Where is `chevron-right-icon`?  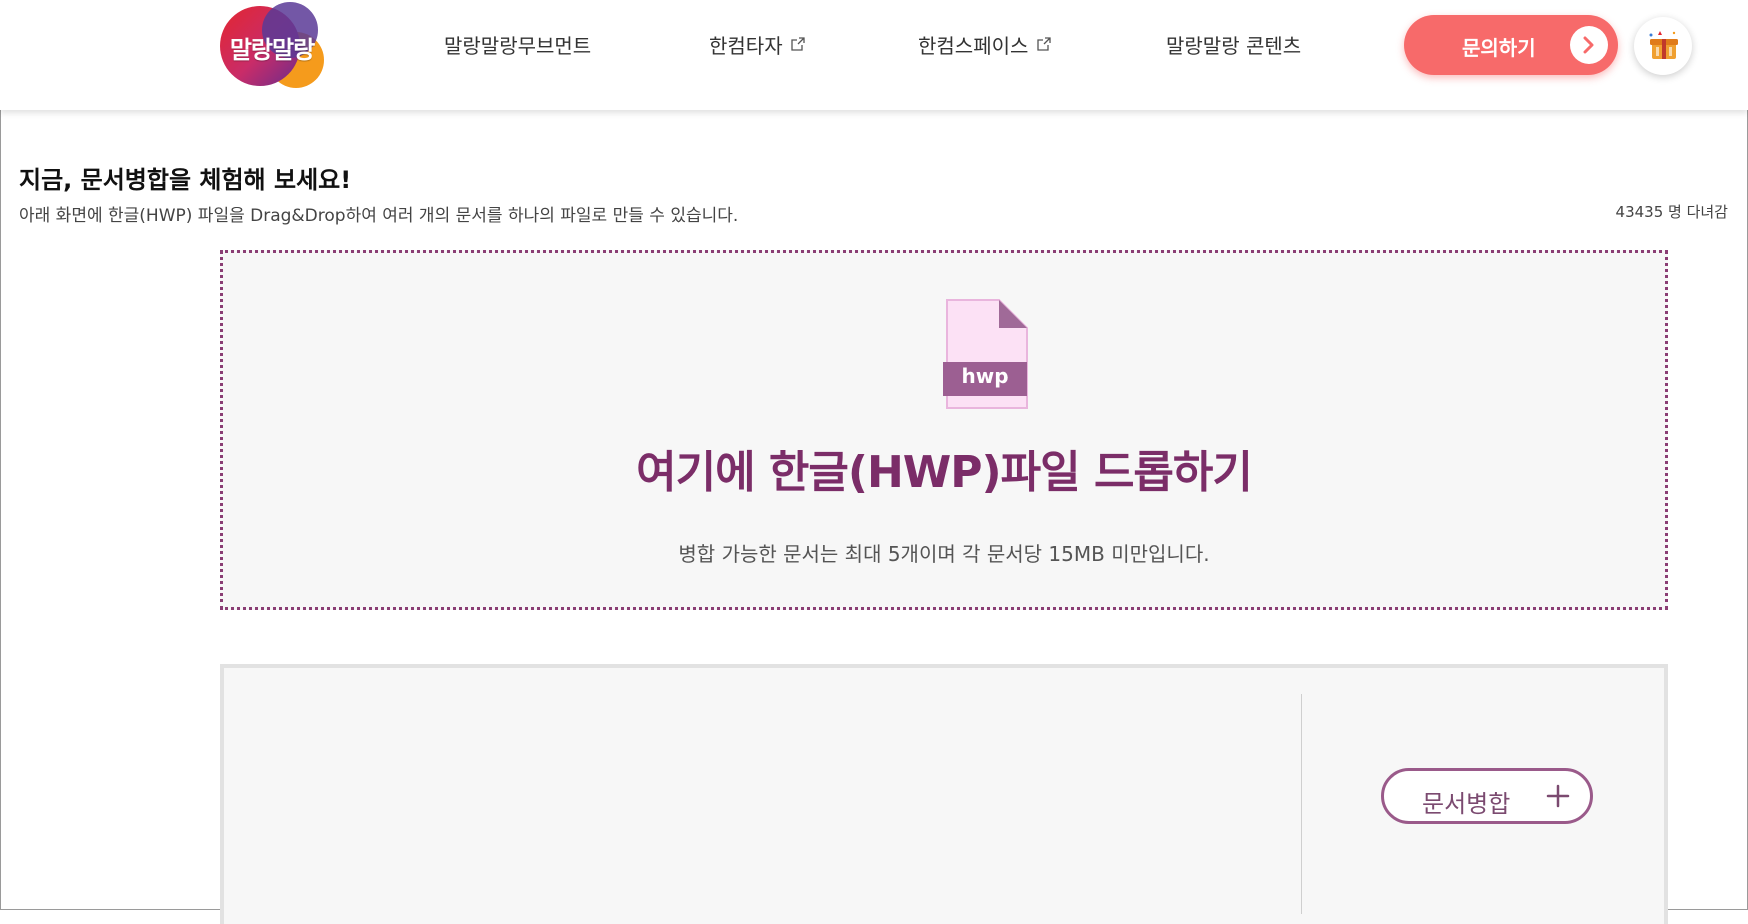
chevron-right-icon is located at coordinates (1589, 45).